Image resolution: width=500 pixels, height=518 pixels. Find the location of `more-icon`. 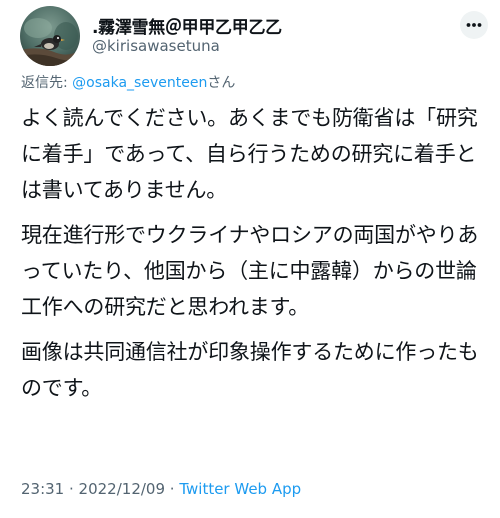

more-icon is located at coordinates (474, 25).